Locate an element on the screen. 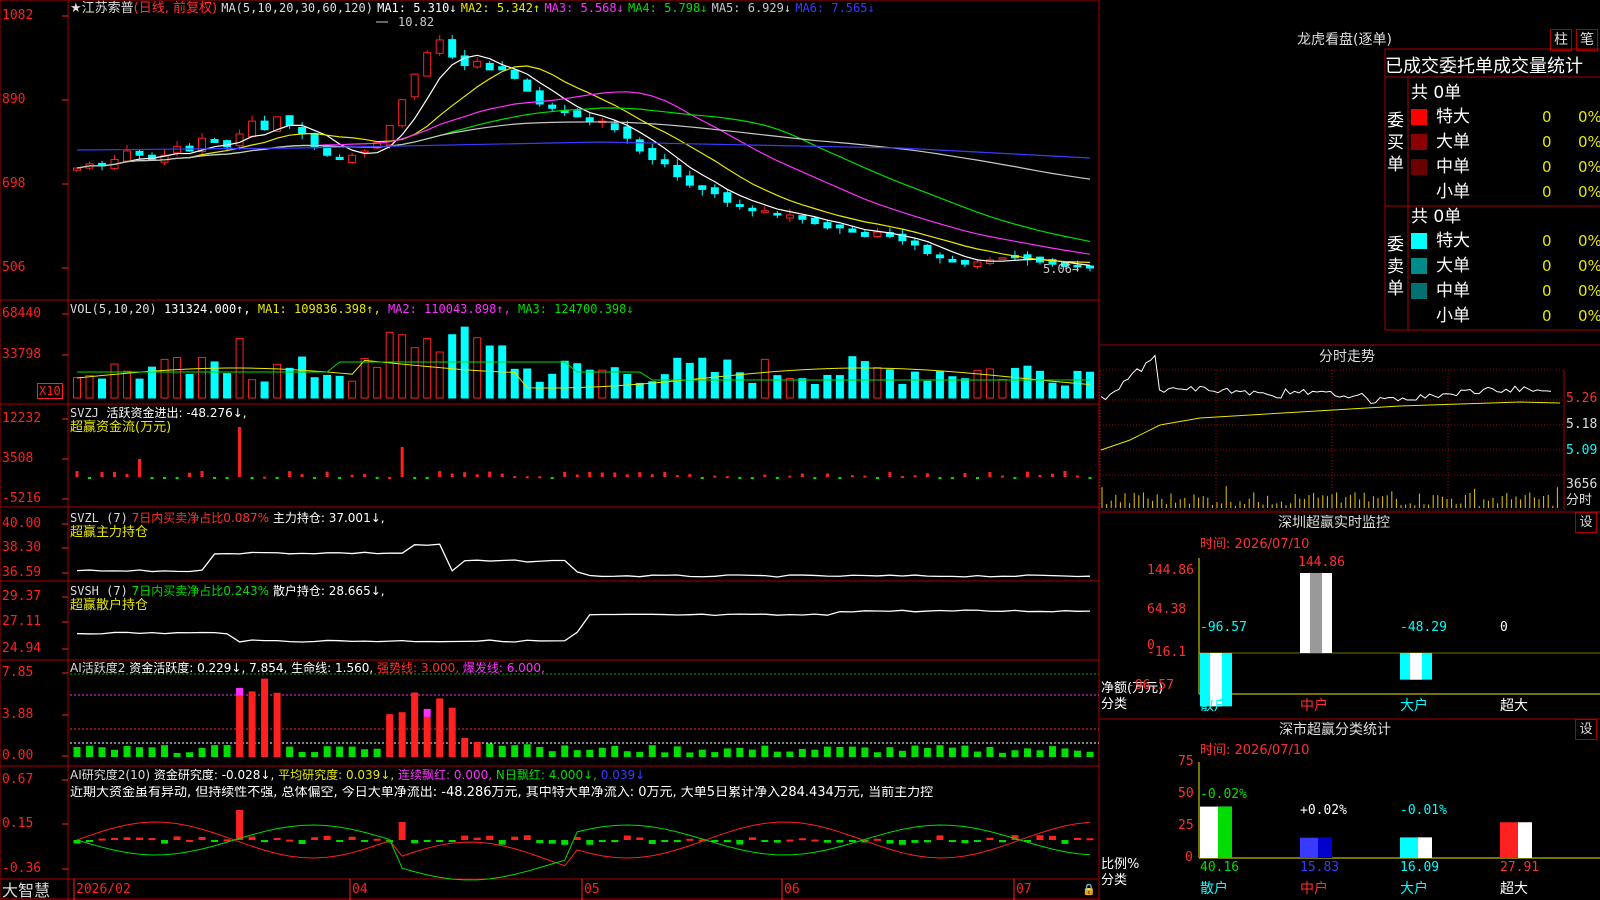  monitor-value-label: -96.57 is located at coordinates (1223, 627).